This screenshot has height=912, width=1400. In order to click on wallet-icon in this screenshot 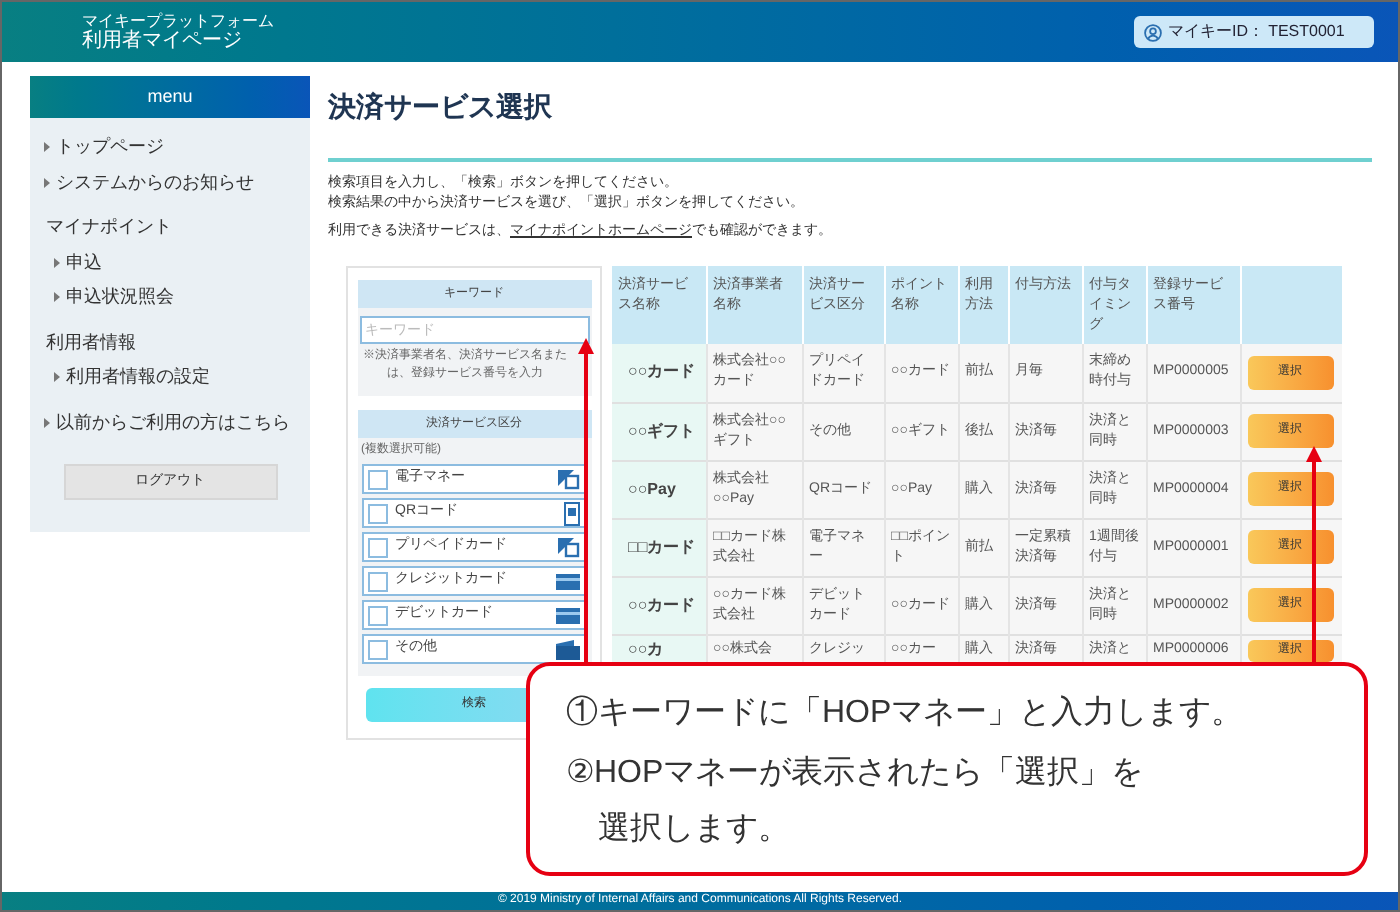, I will do `click(567, 649)`.